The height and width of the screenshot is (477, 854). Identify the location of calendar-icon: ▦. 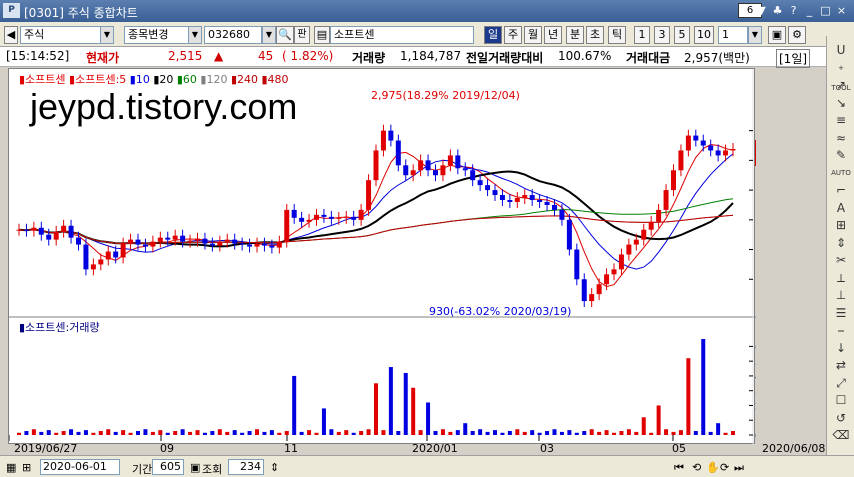
(11, 467).